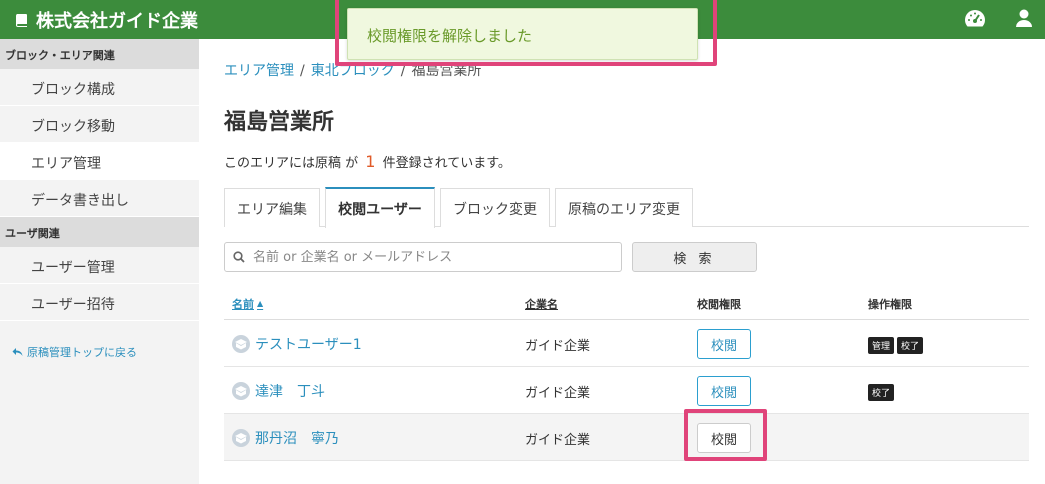  Describe the element at coordinates (719, 304) in the screenshot. I see `column-header-review: 校閲権限` at that location.